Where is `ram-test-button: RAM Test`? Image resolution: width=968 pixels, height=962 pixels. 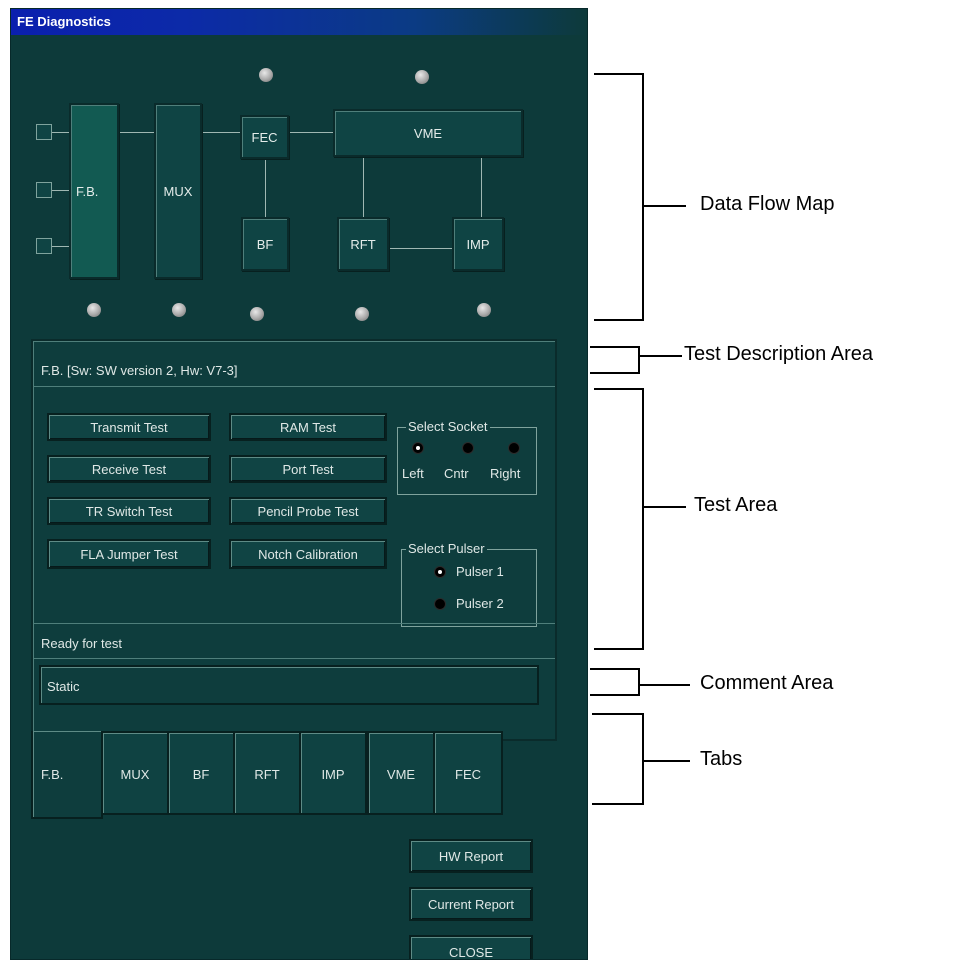 ram-test-button: RAM Test is located at coordinates (308, 427).